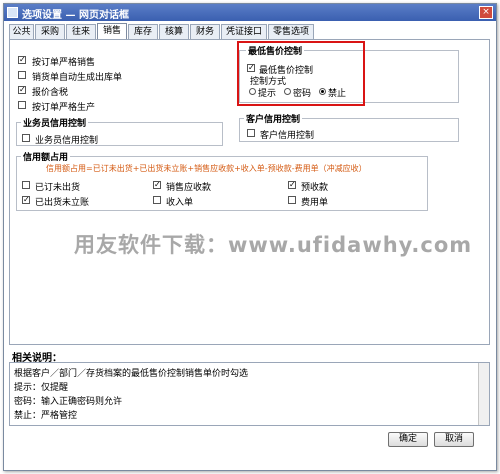  I want to click on checkbox-ordered-not-shipped, so click(26, 185).